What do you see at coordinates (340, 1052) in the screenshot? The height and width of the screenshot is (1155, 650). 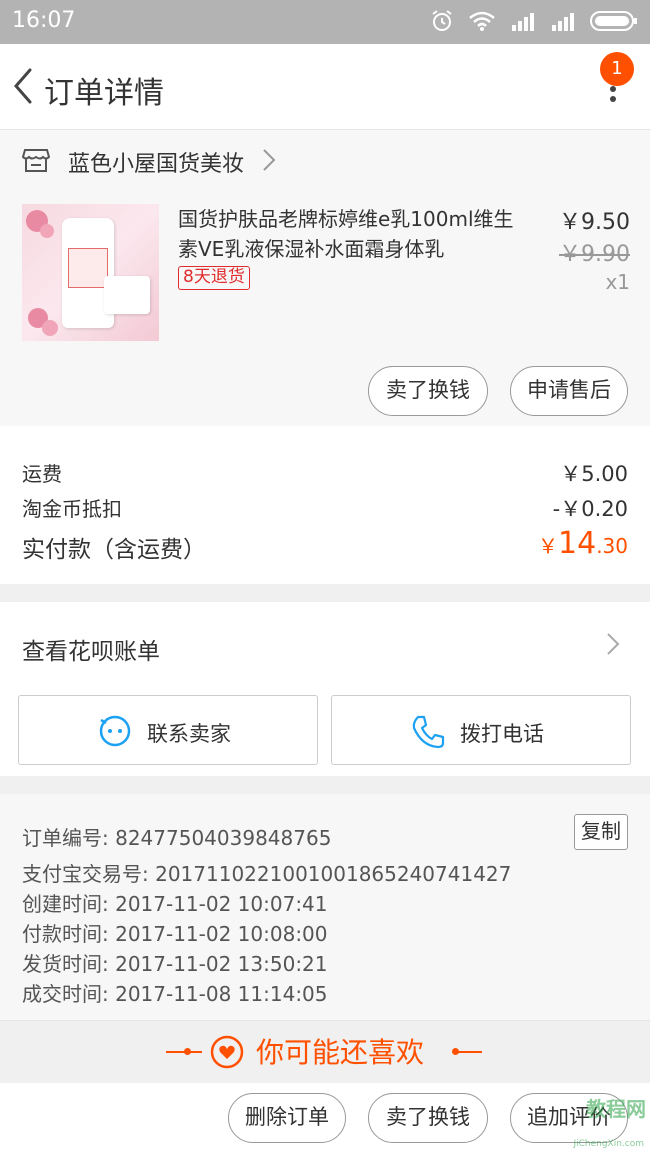 I see `recommend-title: 你可能还喜欢` at bounding box center [340, 1052].